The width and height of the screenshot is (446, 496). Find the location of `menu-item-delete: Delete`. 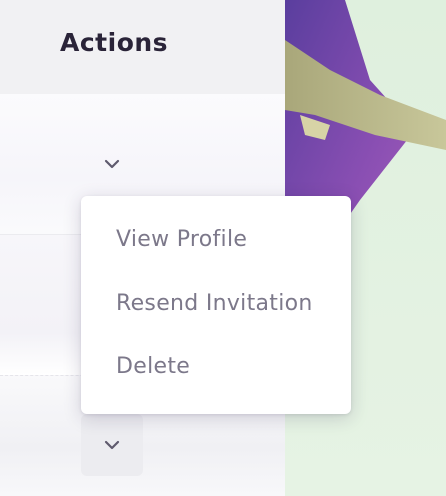

menu-item-delete: Delete is located at coordinates (153, 366).